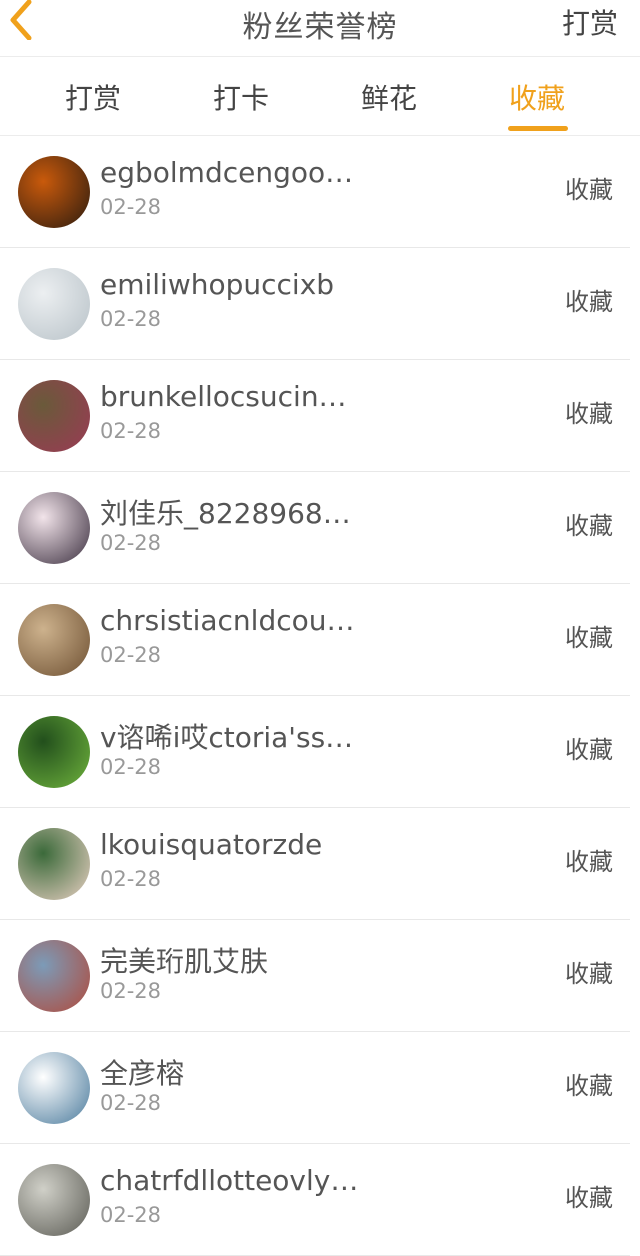 Image resolution: width=640 pixels, height=1256 pixels. What do you see at coordinates (590, 22) in the screenshot?
I see `reward-button: 打赏` at bounding box center [590, 22].